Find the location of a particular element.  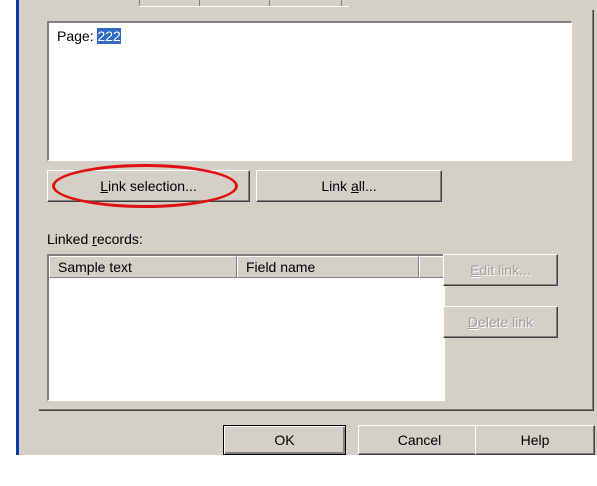

list-header: Sample text Field name is located at coordinates (246, 267).